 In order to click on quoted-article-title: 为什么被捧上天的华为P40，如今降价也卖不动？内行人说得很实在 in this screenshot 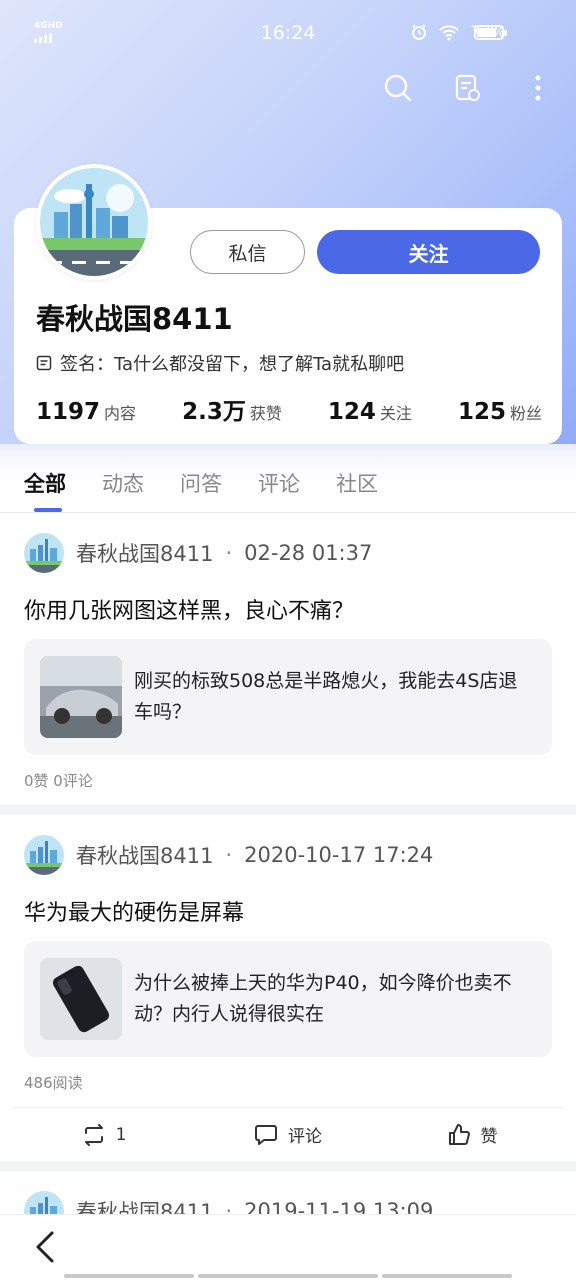, I will do `click(323, 998)`.